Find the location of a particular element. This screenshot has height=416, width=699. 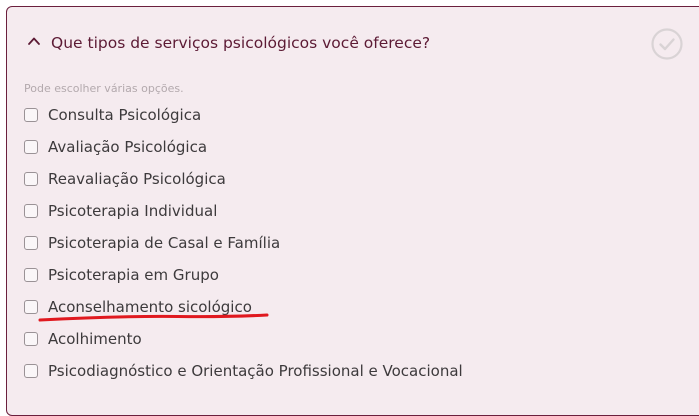

option-avaliacao-psicologica: Avaliação Psicológica is located at coordinates (115, 147).